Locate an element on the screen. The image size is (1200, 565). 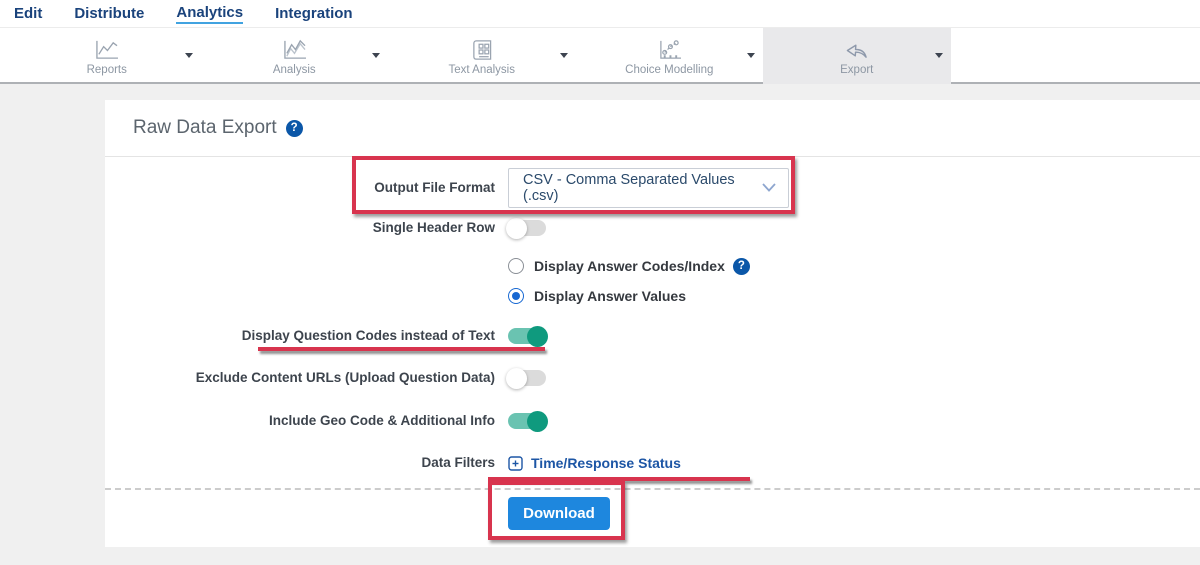
top-navigation: Edit Distribute Analytics Integration is located at coordinates (600, 14).